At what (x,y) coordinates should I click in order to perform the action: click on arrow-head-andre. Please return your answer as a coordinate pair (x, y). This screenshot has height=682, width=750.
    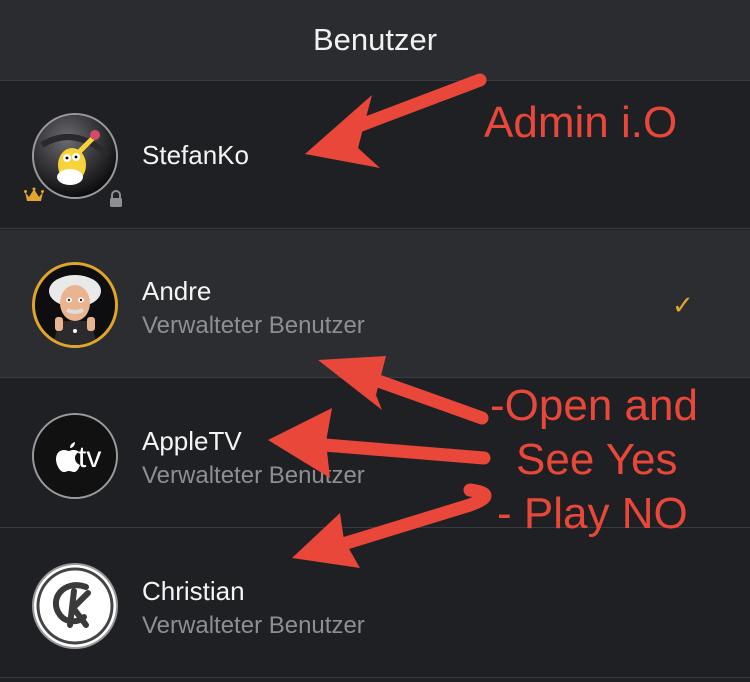
    Looking at the image, I should click on (352, 383).